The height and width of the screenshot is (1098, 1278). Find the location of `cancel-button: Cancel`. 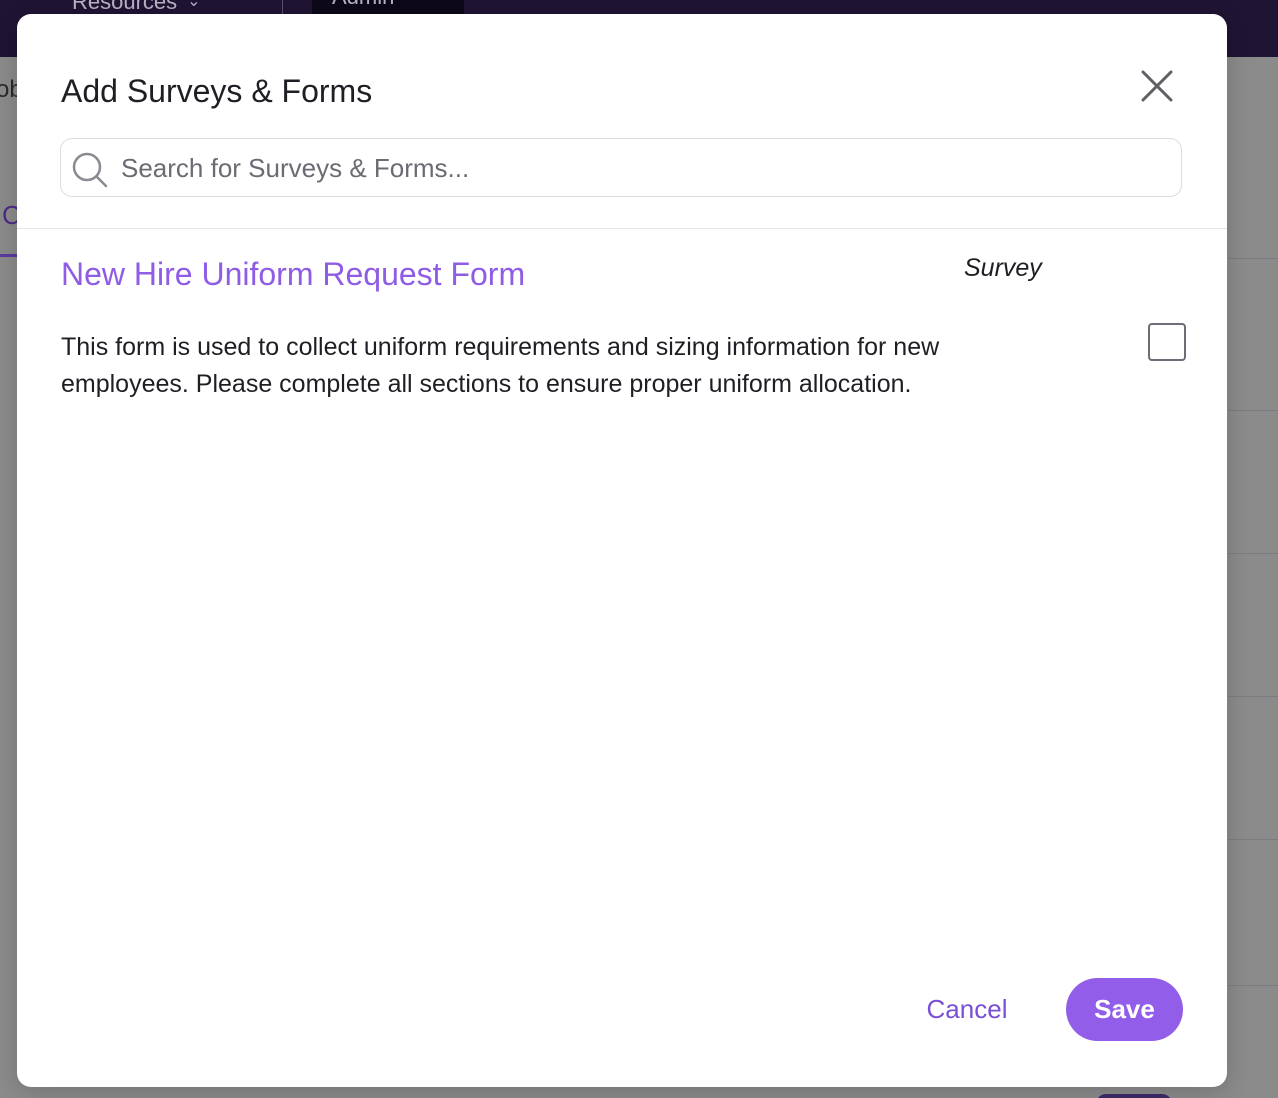

cancel-button: Cancel is located at coordinates (967, 1009).